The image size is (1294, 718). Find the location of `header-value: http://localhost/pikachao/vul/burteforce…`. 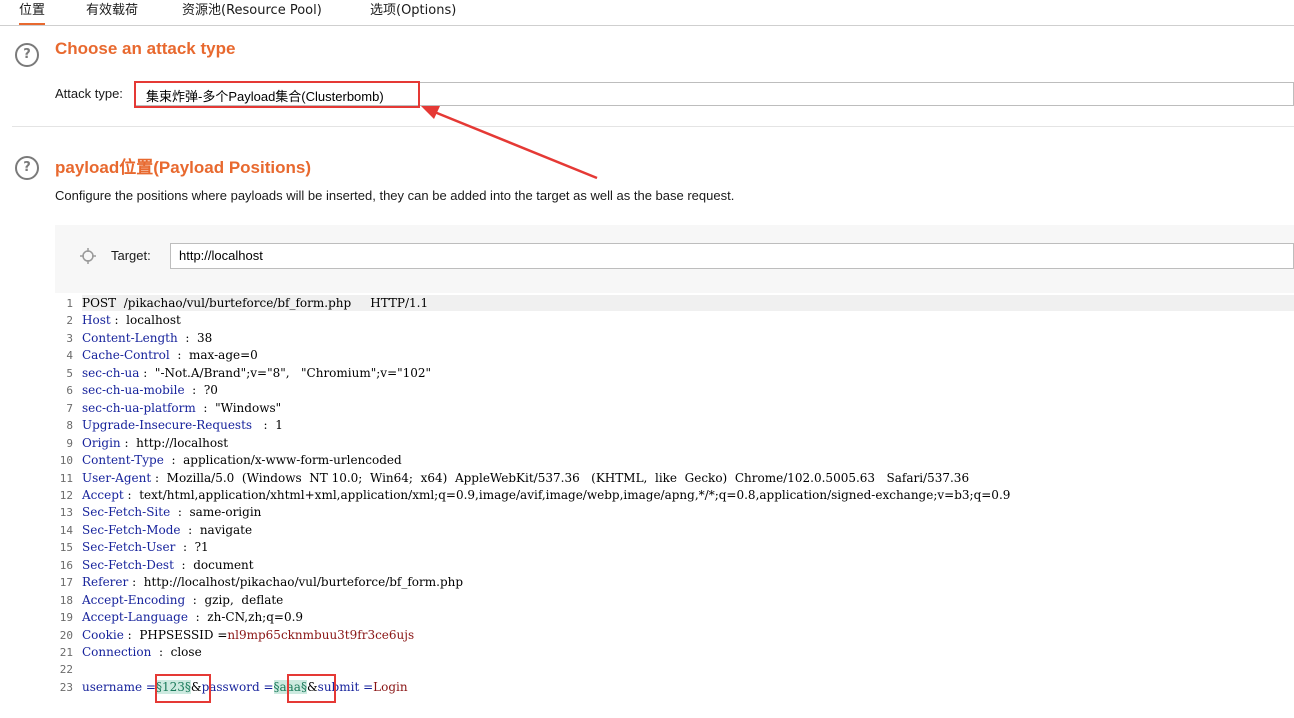

header-value: http://localhost/pikachao/vul/burteforce… is located at coordinates (303, 582).